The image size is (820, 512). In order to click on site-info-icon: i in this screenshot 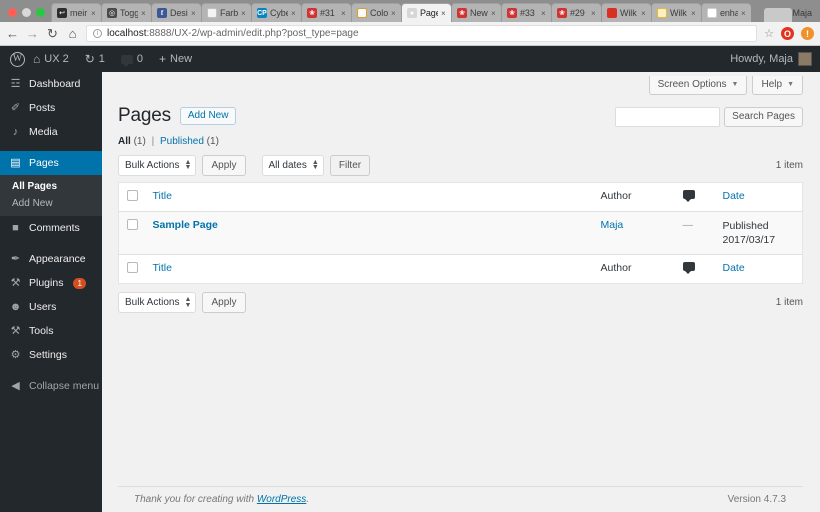, I will do `click(97, 33)`.